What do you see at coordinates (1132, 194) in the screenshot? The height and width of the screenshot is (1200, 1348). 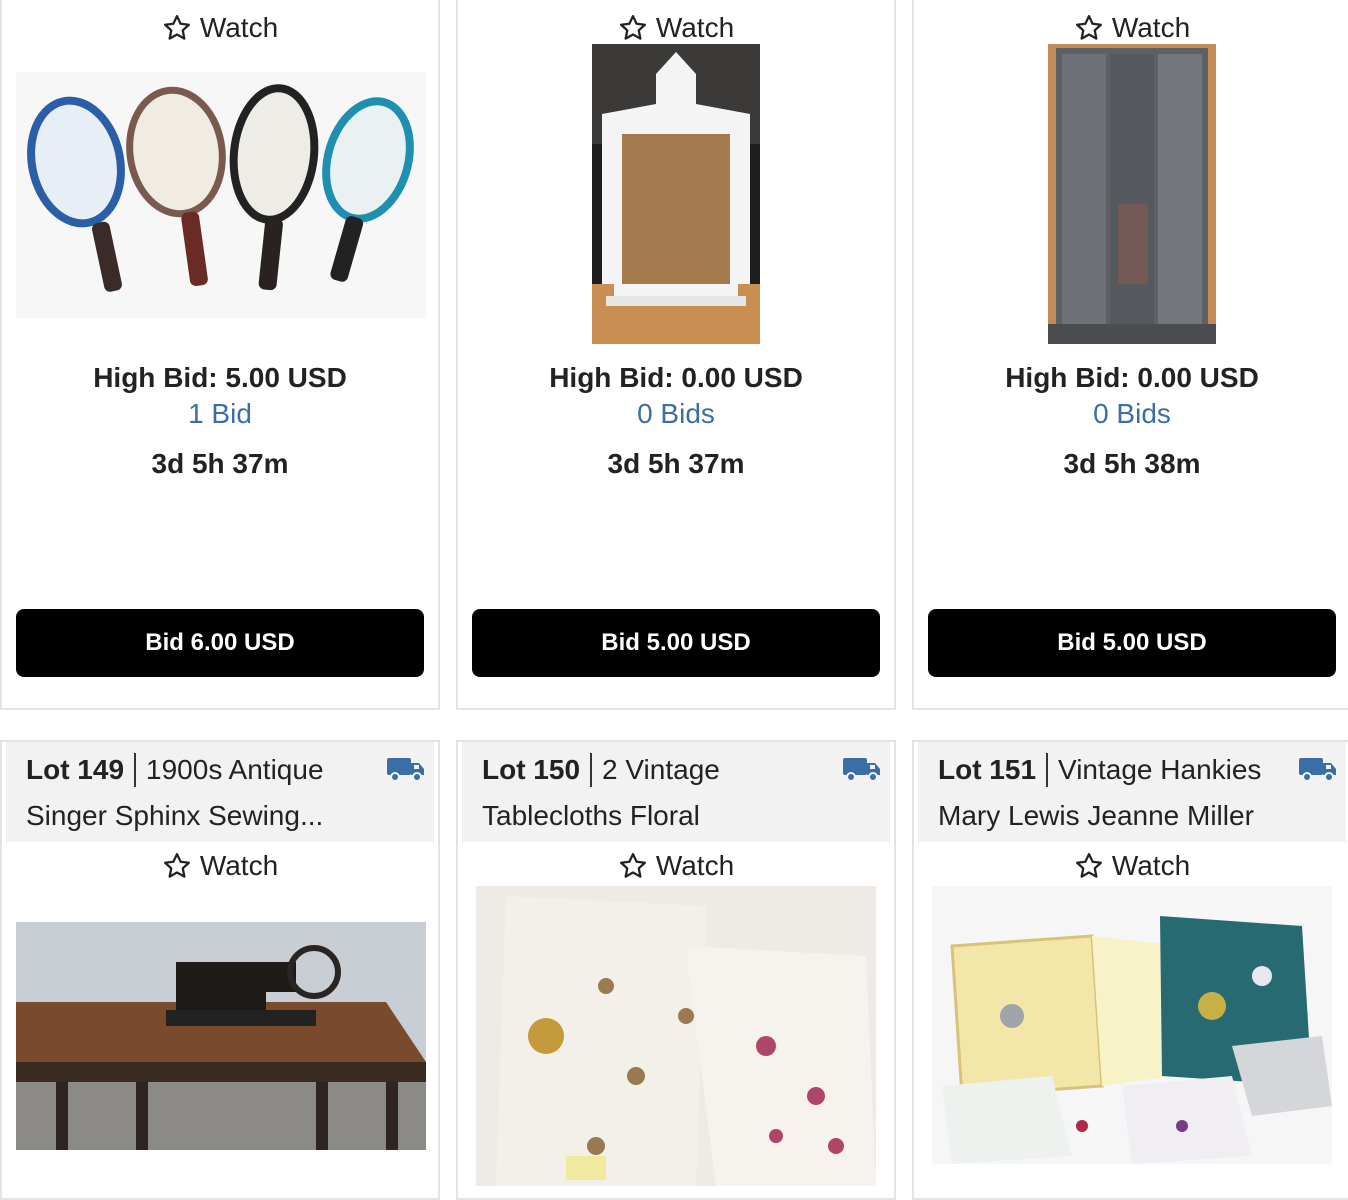 I see `lot-image-wood-panel` at bounding box center [1132, 194].